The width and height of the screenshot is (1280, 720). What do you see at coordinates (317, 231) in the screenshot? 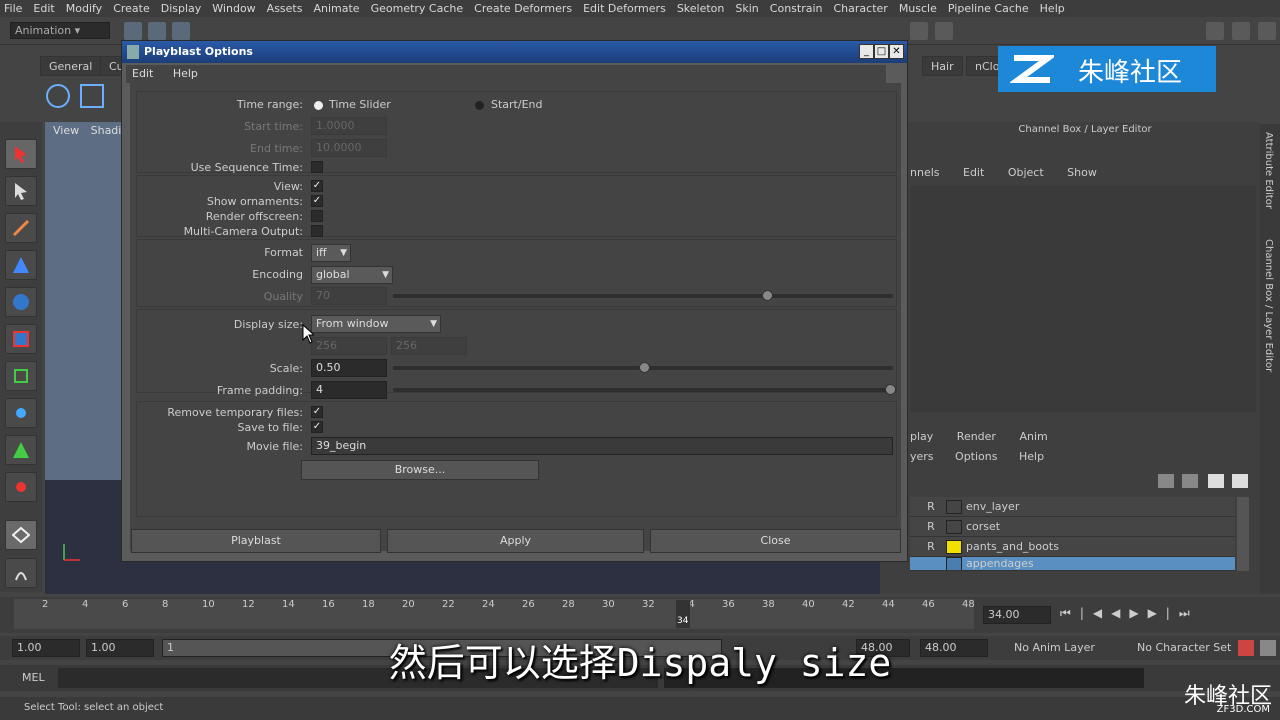
I see `multi-camera-checkbox` at bounding box center [317, 231].